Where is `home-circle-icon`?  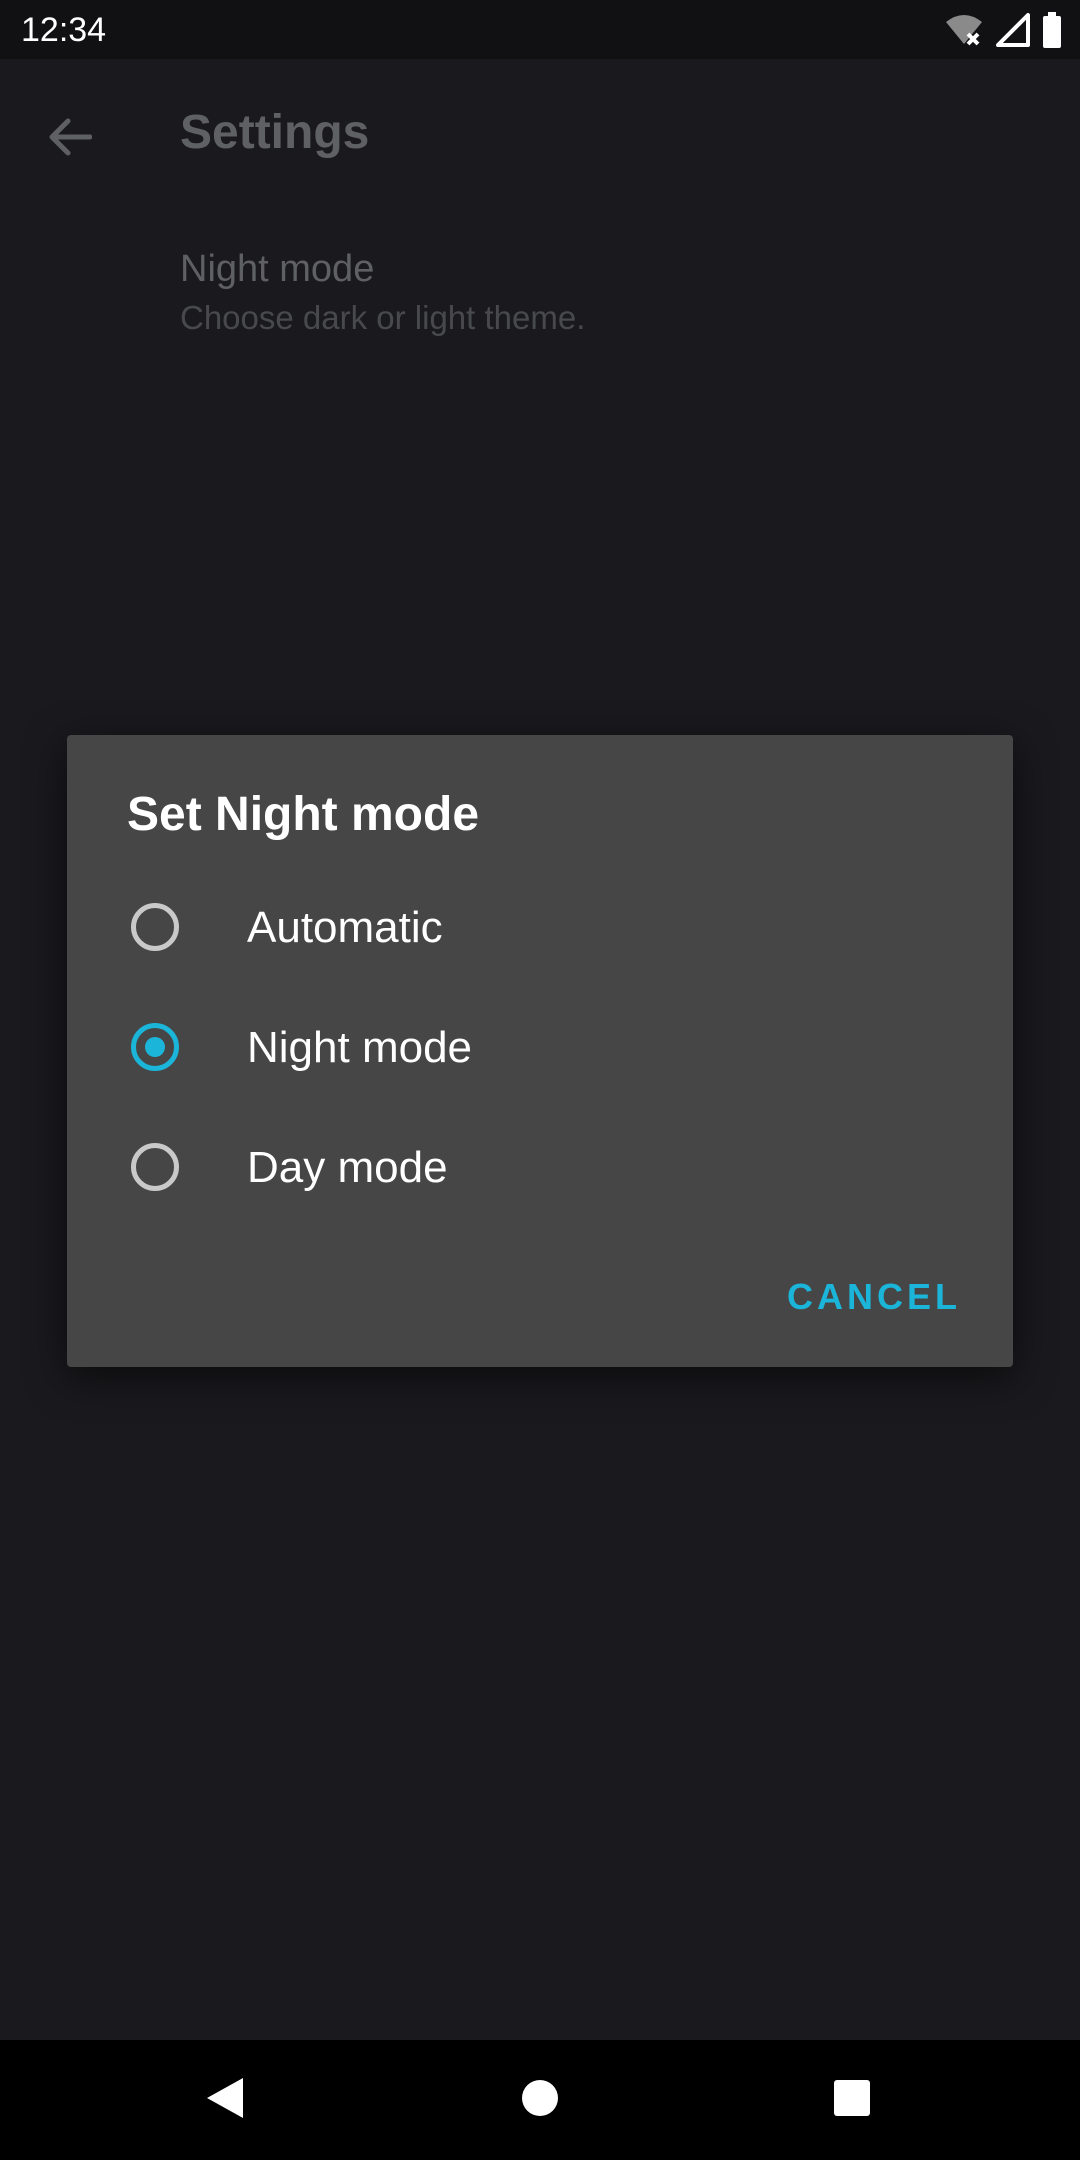 home-circle-icon is located at coordinates (540, 2100).